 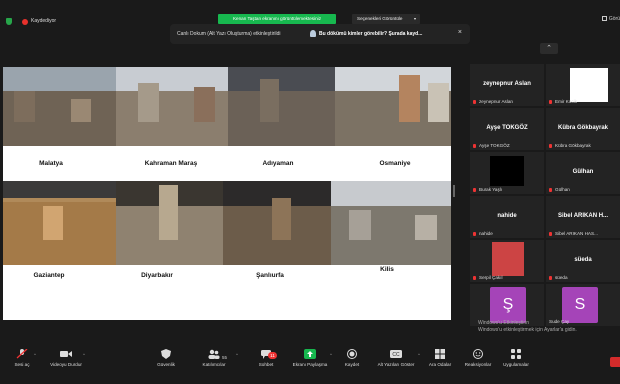 I want to click on participant-tile: Ayşe TOKGÖZ Ayşe TOKGÖZ, so click(x=507, y=129).